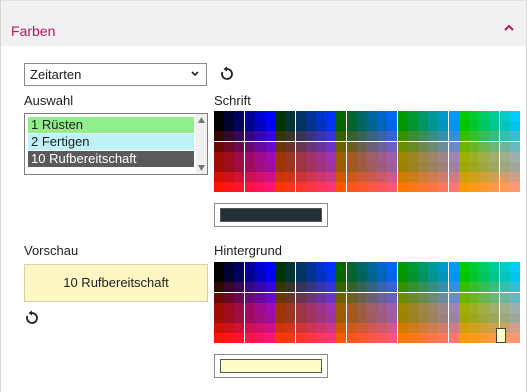  I want to click on list-item: 1 Rüsten, so click(111, 125).